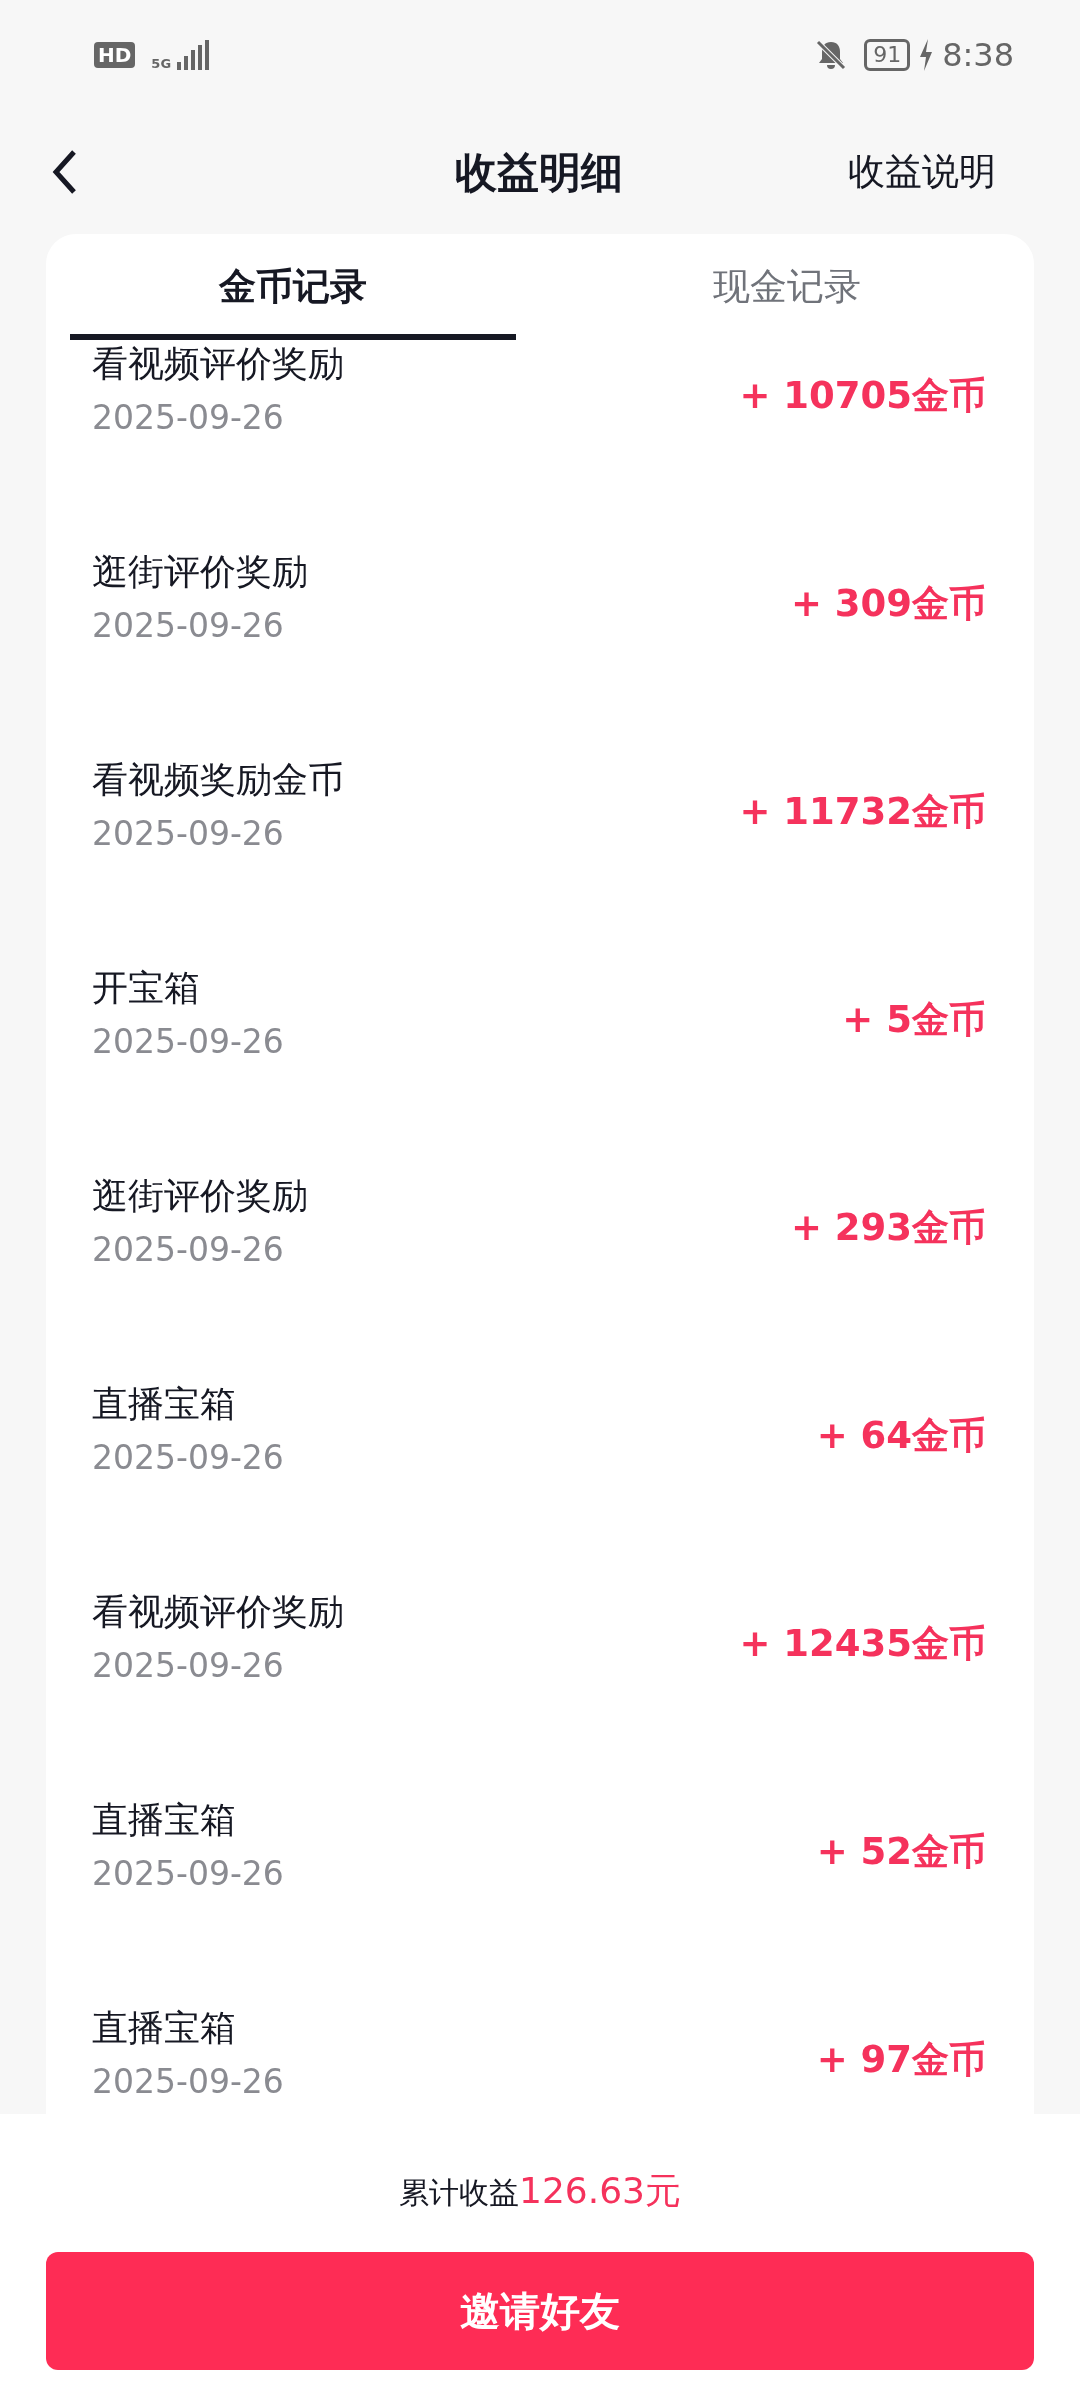 Image resolution: width=1080 pixels, height=2400 pixels. What do you see at coordinates (922, 172) in the screenshot?
I see `info-link: 收益说明` at bounding box center [922, 172].